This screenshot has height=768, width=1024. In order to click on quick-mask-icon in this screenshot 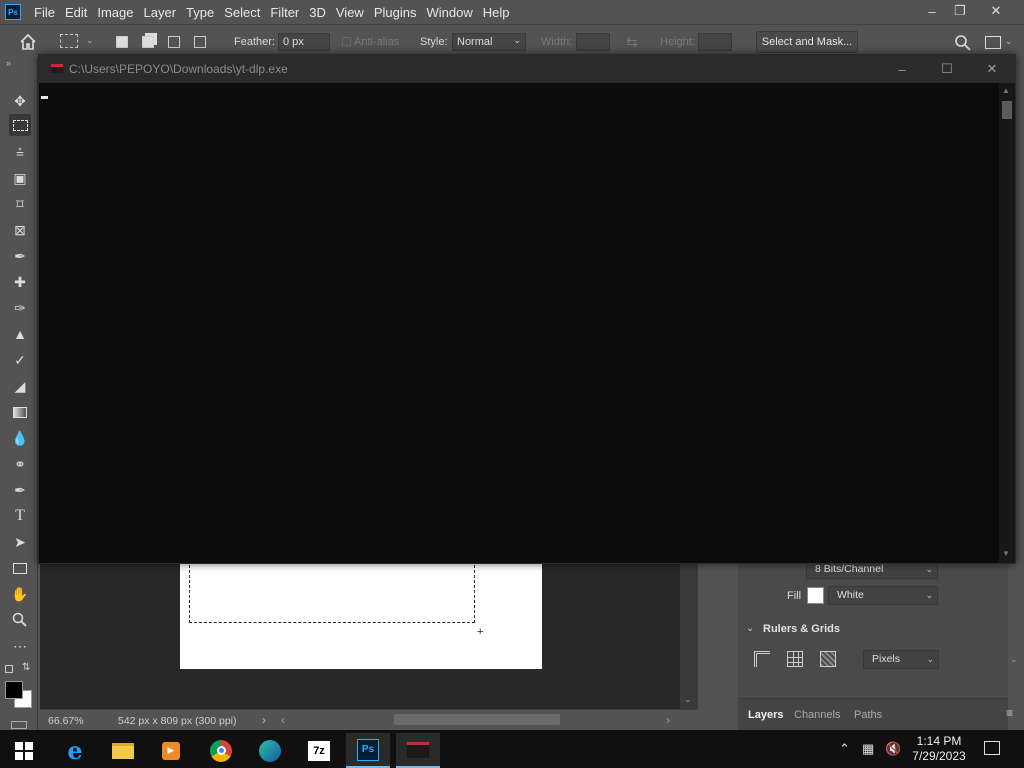, I will do `click(19, 725)`.